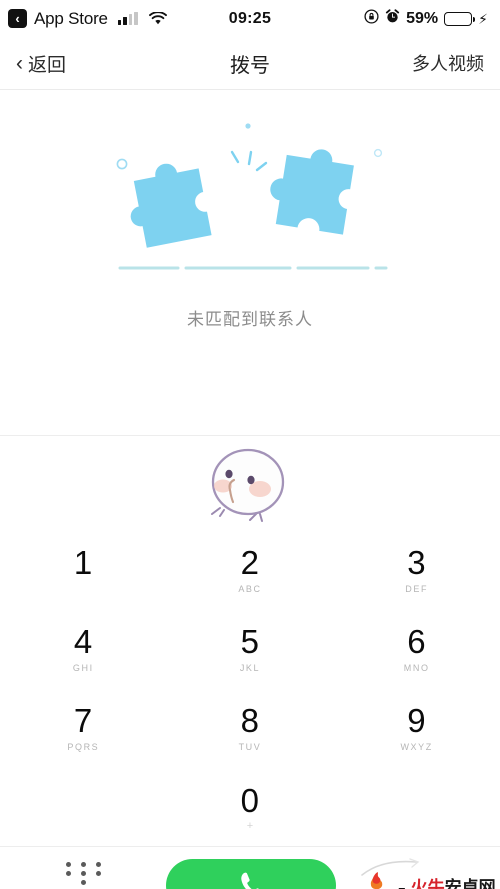  Describe the element at coordinates (250, 200) in the screenshot. I see `puzzle-pieces-icon` at that location.